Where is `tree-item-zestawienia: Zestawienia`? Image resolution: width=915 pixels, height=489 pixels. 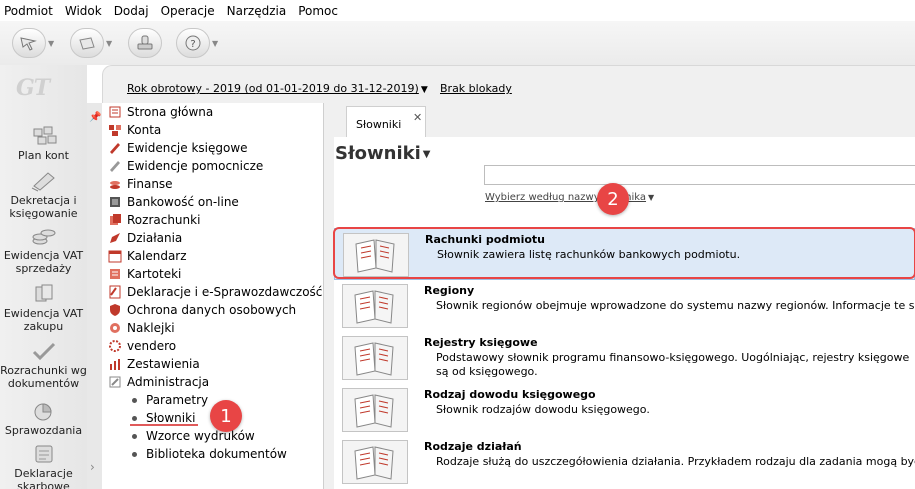 tree-item-zestawienia: Zestawienia is located at coordinates (154, 364).